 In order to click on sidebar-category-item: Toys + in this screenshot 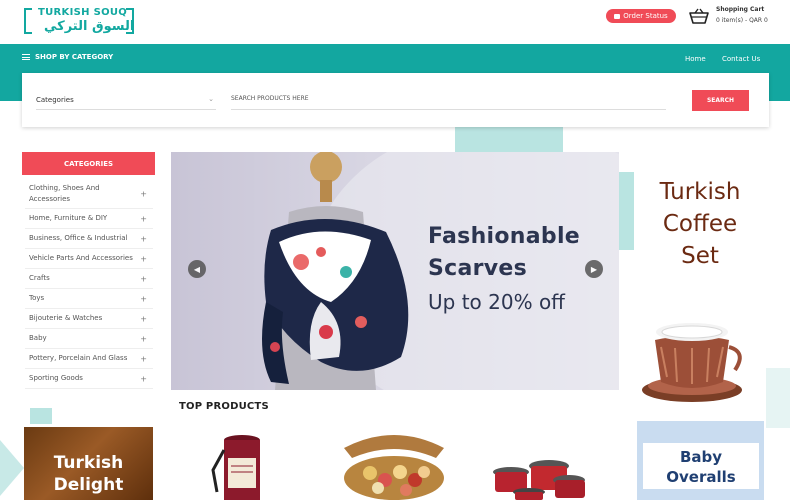, I will do `click(89, 299)`.